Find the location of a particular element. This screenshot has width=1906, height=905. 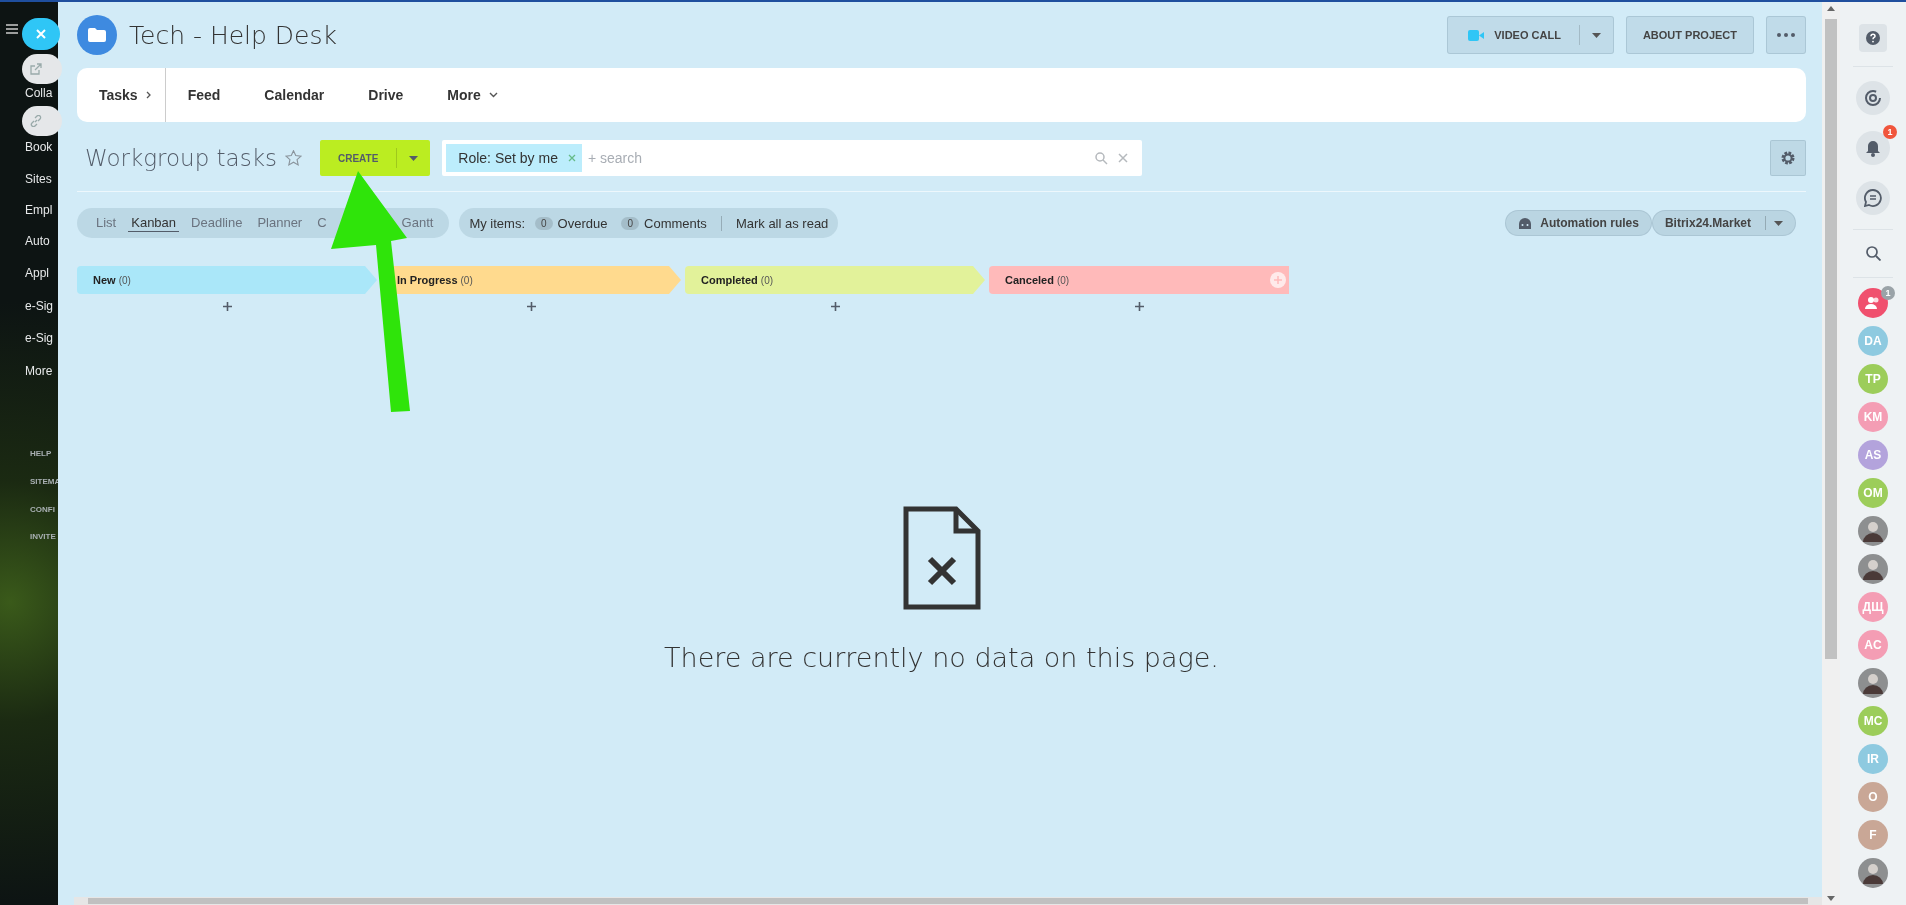

sidebar-link: INVITE is located at coordinates (43, 536).